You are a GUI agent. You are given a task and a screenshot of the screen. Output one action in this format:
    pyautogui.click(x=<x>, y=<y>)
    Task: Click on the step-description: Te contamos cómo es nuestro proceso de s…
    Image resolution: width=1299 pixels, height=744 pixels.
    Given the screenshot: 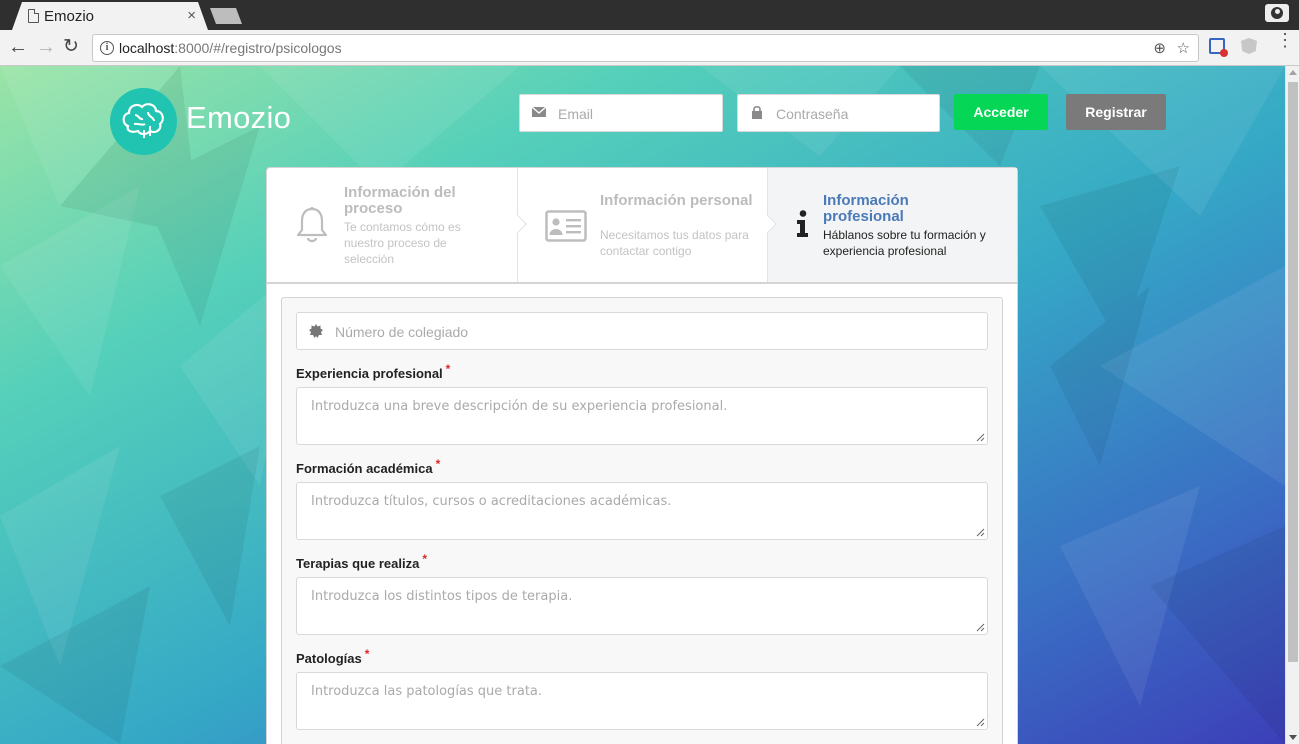 What is the action you would take?
    pyautogui.click(x=402, y=243)
    